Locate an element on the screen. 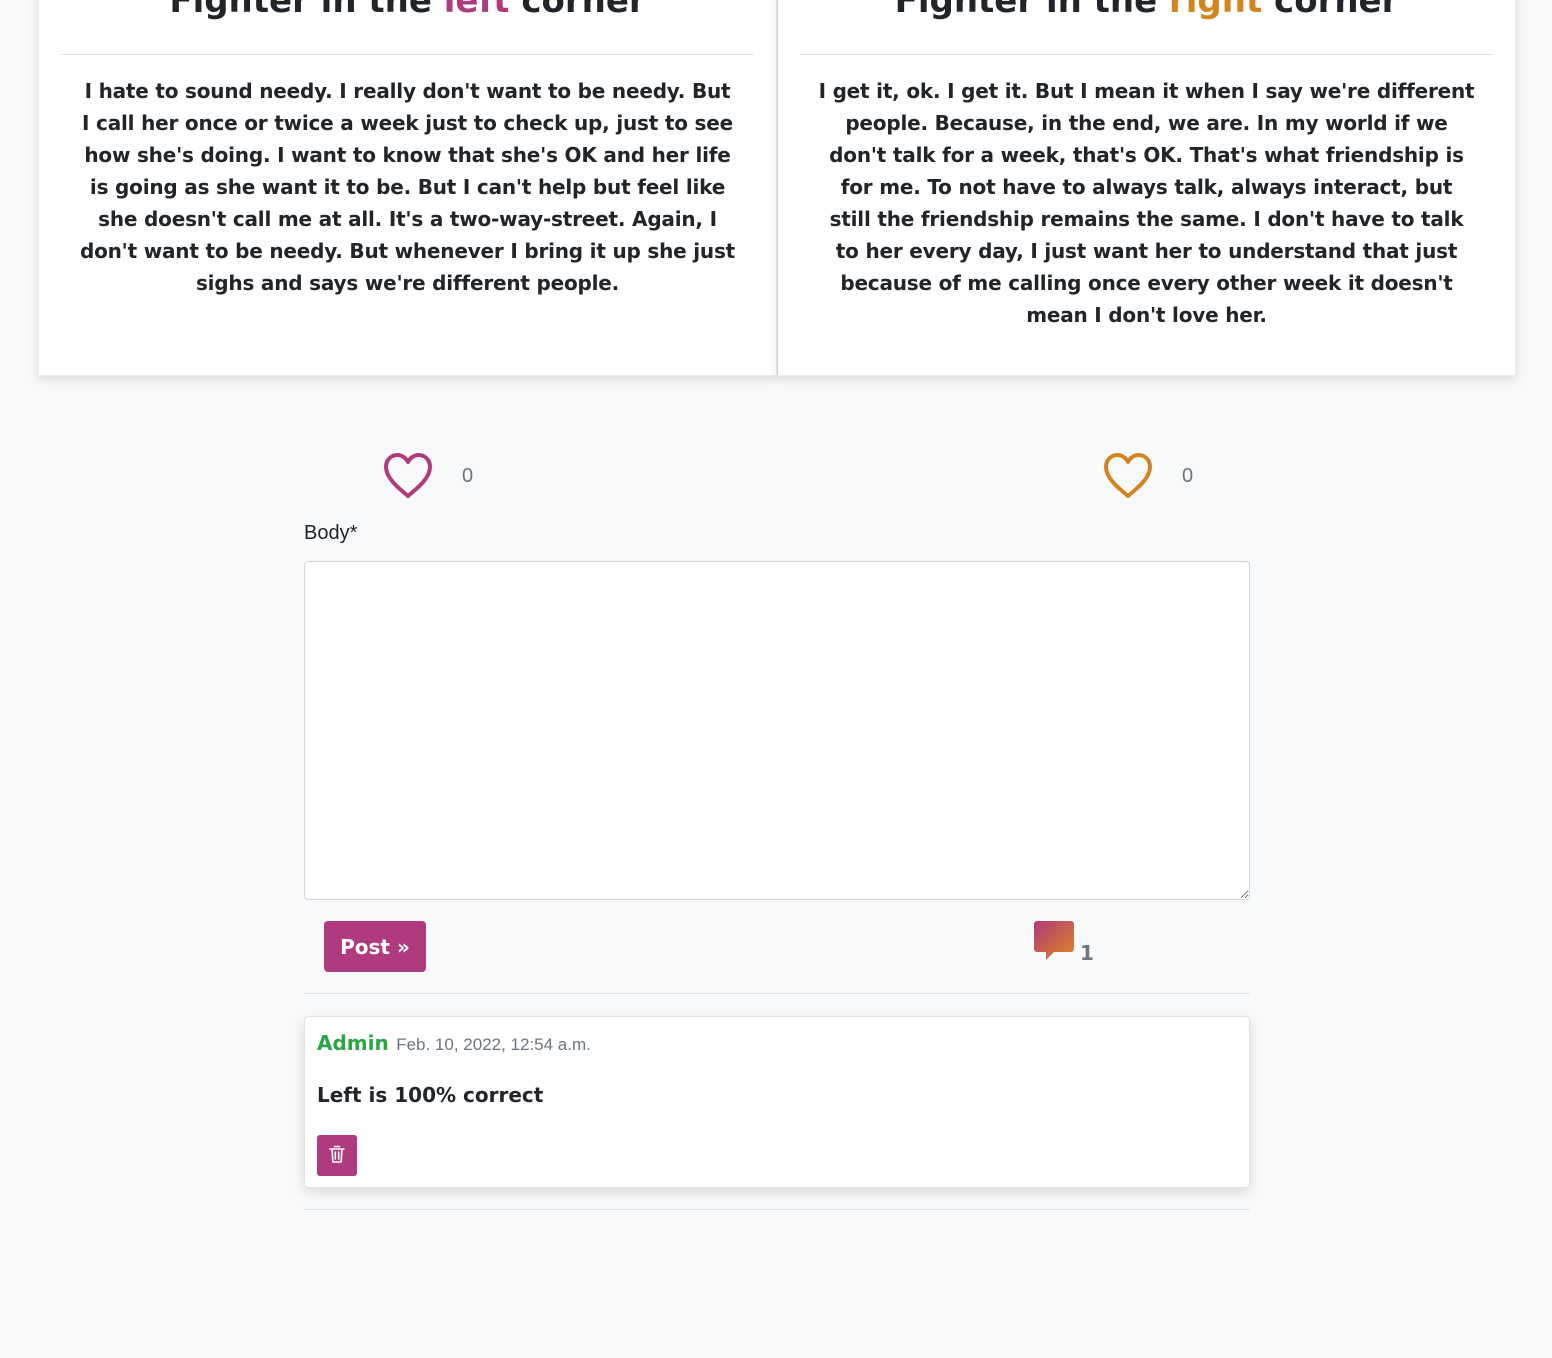 This screenshot has width=1552, height=1358. right-vote: 0 is located at coordinates (1147, 476).